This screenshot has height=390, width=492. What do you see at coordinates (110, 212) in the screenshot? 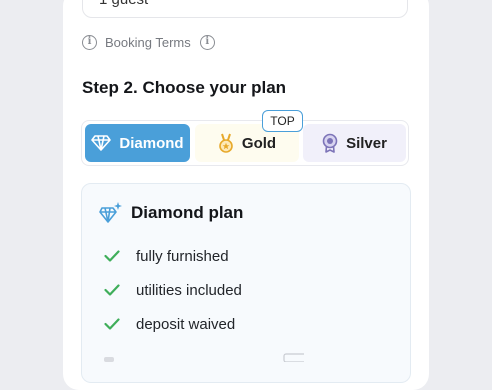
I see `sparkle-diamond-icon` at bounding box center [110, 212].